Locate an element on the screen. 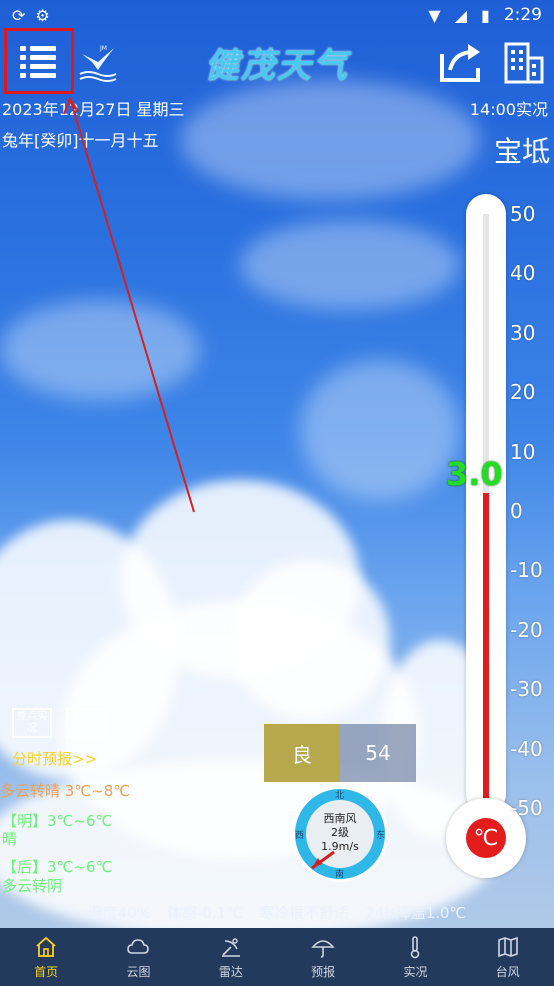 This screenshot has width=554, height=986. observation-time: 14:00实况 is located at coordinates (508, 109).